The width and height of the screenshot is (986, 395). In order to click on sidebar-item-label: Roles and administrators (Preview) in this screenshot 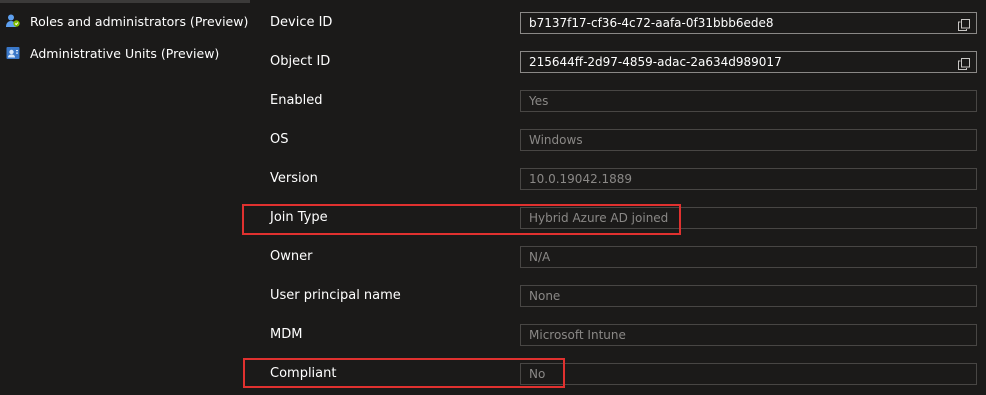, I will do `click(139, 21)`.